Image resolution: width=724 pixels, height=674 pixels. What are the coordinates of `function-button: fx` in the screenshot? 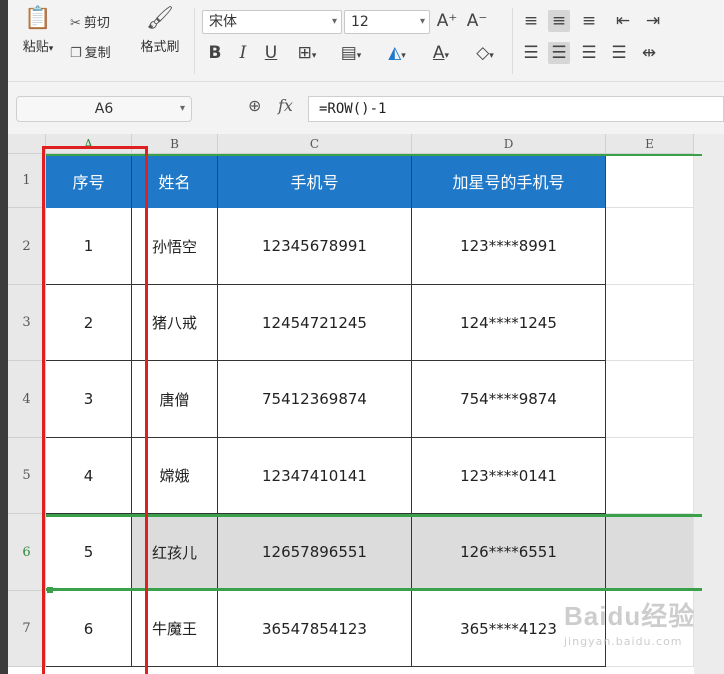 It's located at (285, 105).